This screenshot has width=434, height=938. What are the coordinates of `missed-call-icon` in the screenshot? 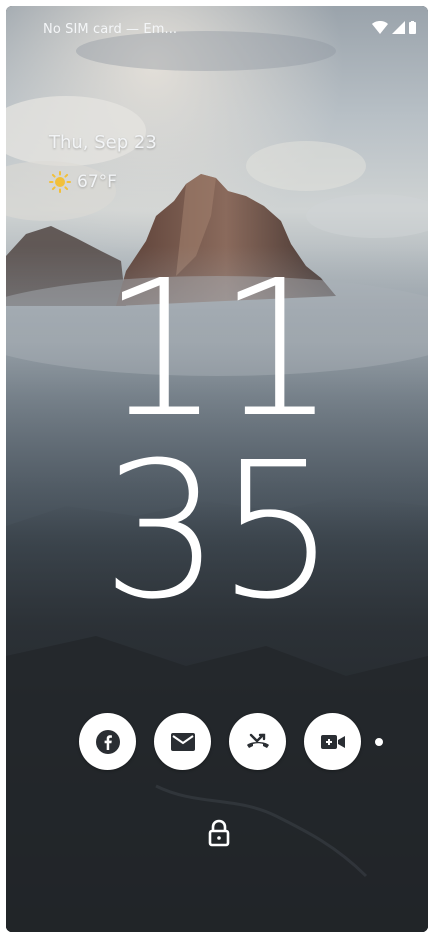 It's located at (257, 740).